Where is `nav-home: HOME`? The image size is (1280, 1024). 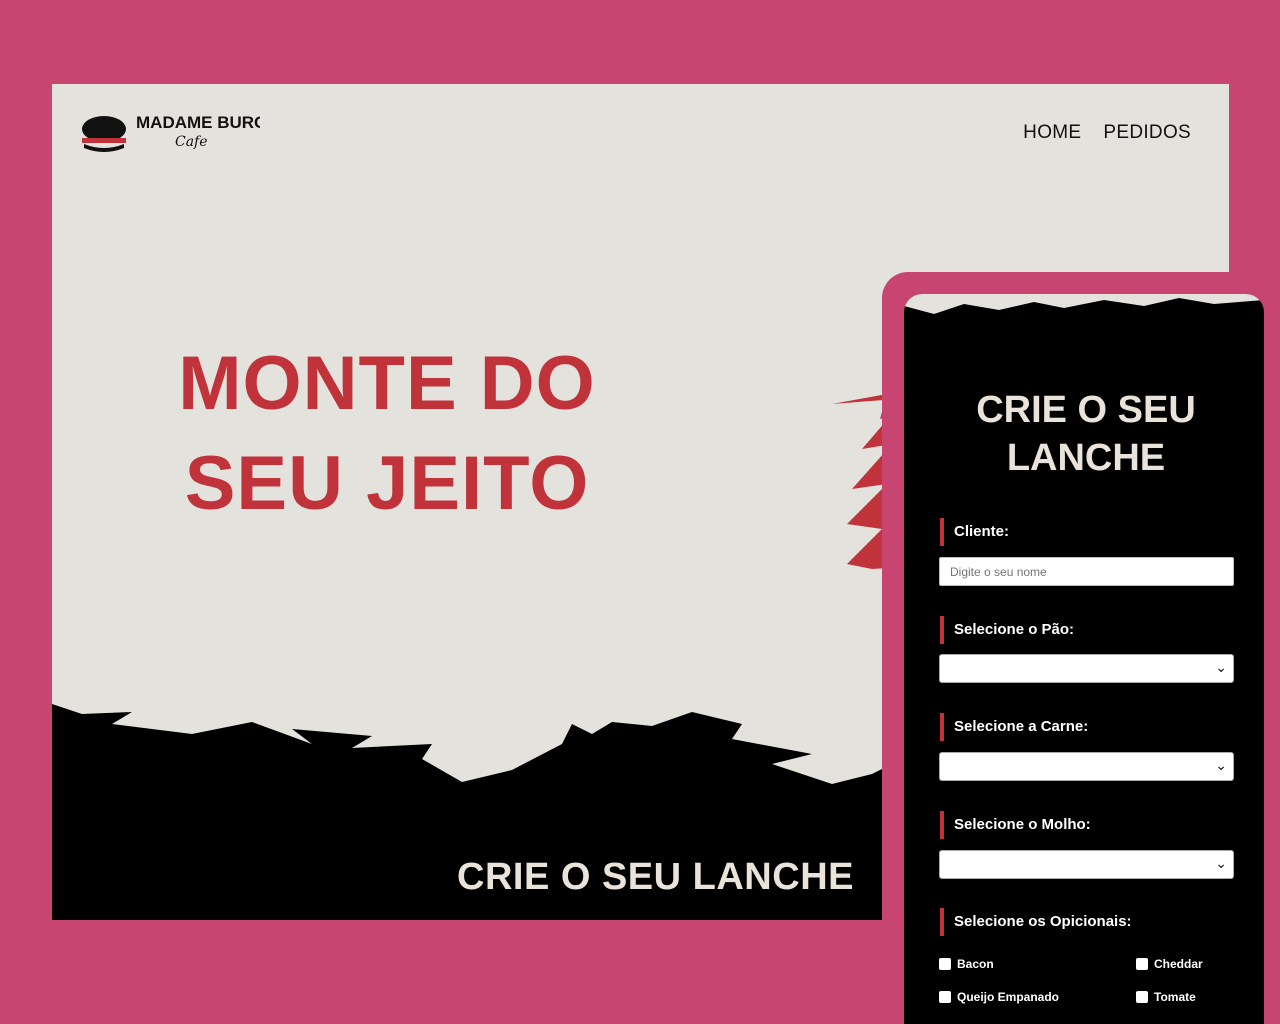
nav-home: HOME is located at coordinates (1052, 133).